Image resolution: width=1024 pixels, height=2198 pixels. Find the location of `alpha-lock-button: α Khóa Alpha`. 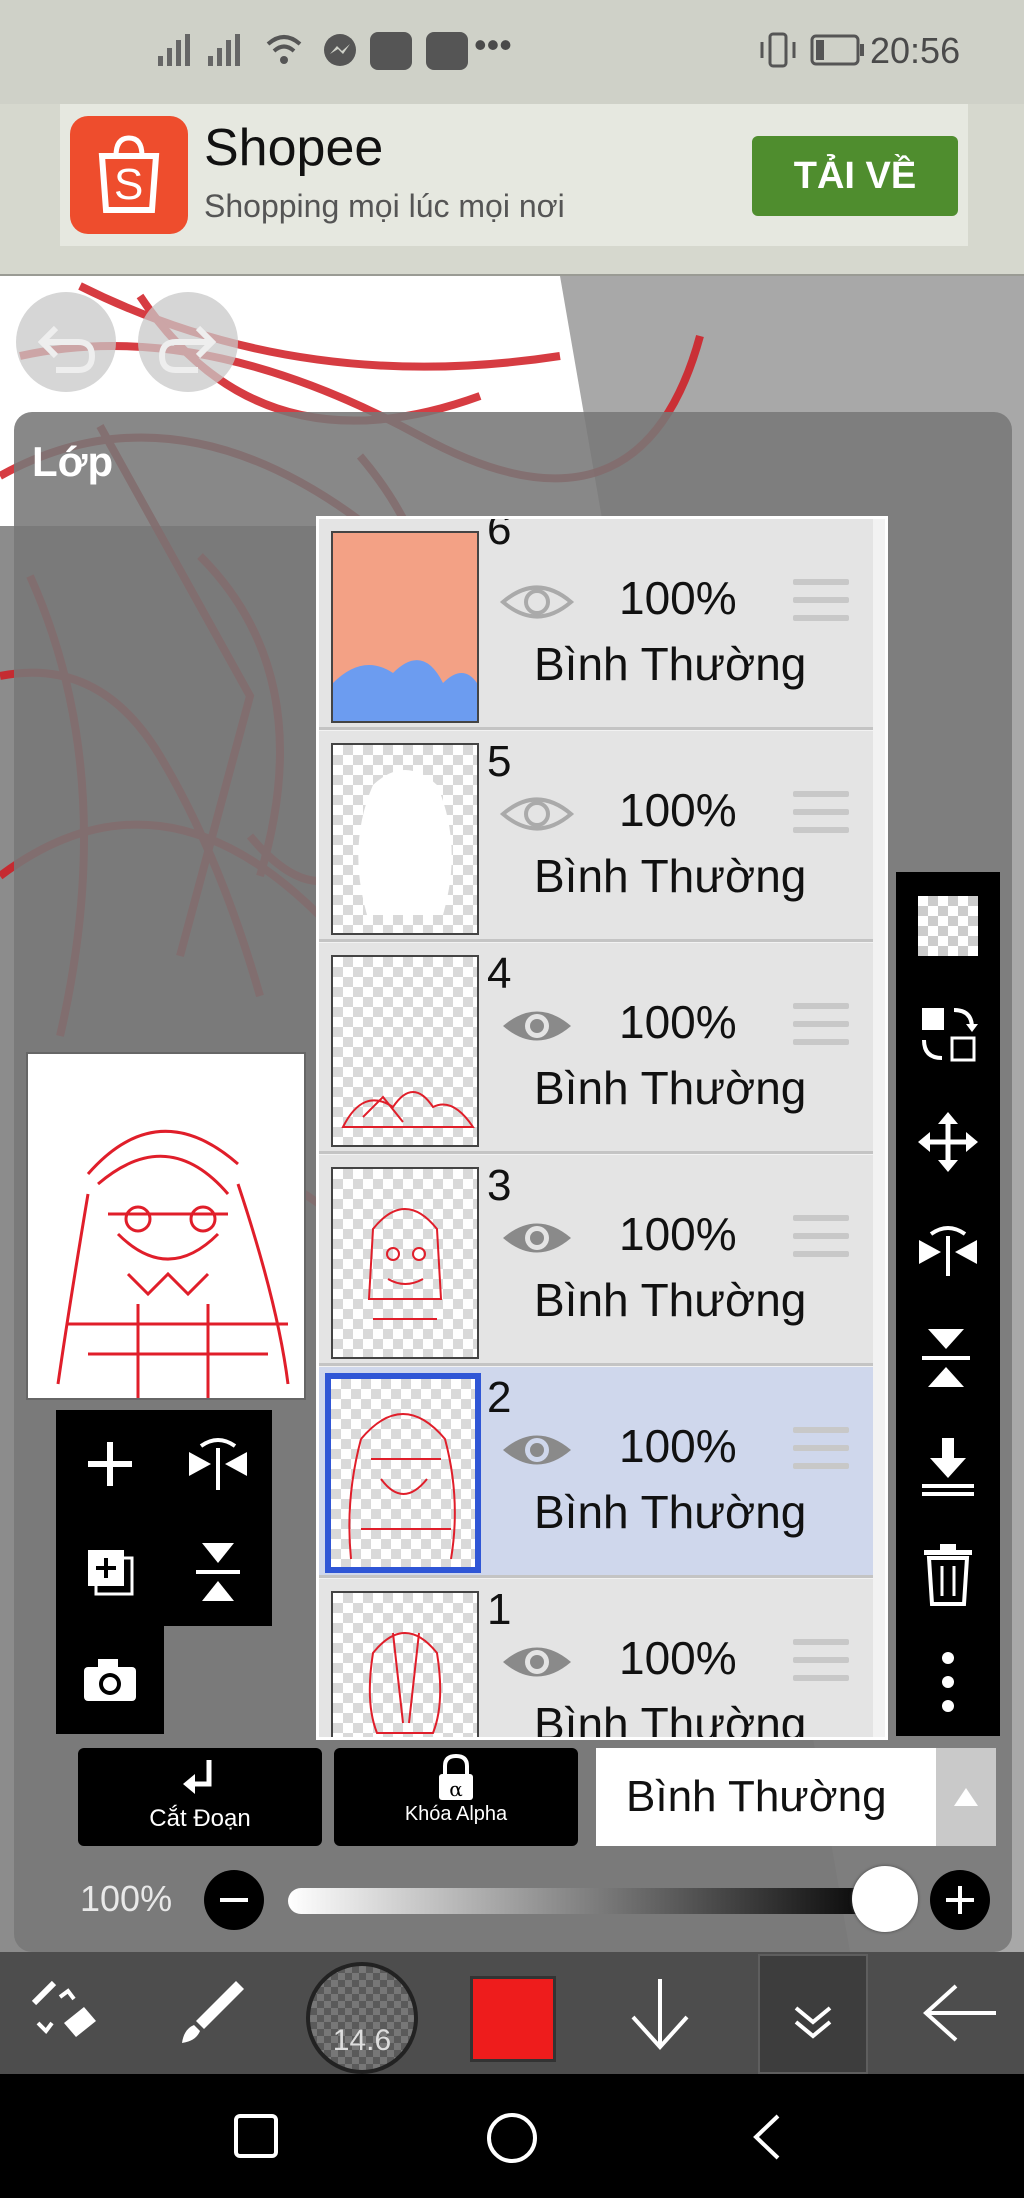

alpha-lock-button: α Khóa Alpha is located at coordinates (456, 1797).